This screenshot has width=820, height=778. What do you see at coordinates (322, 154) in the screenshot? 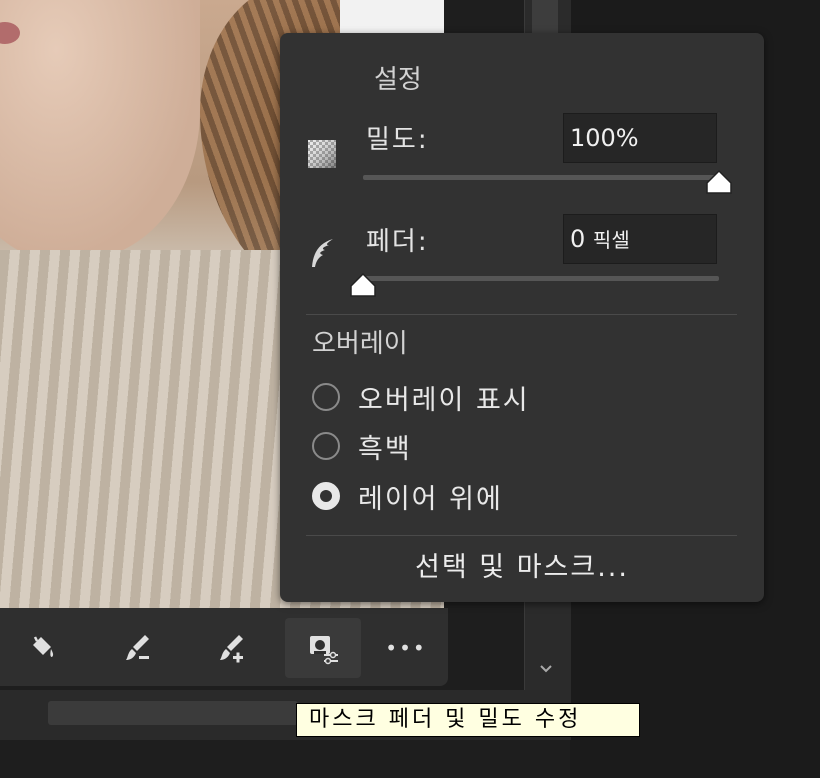
I see `density-icon` at bounding box center [322, 154].